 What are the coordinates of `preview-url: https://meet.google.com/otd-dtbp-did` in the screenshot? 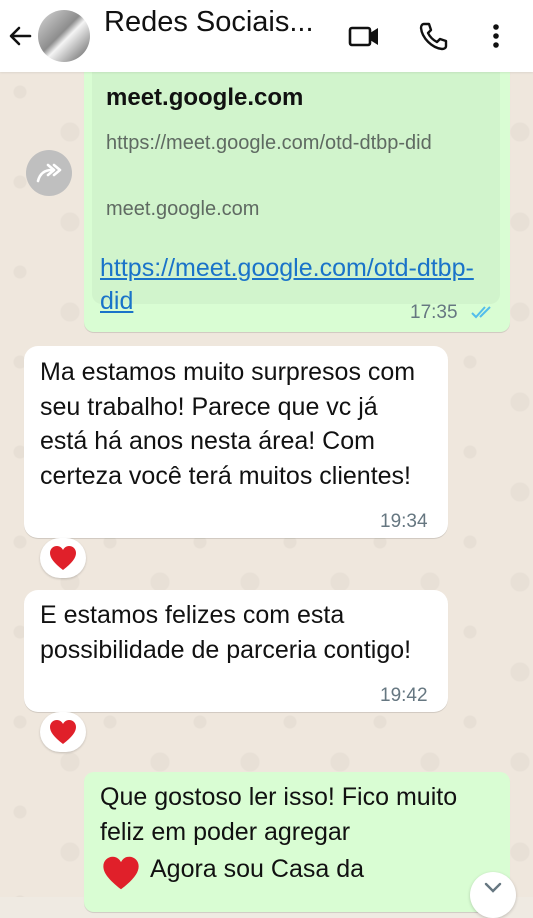 It's located at (269, 143).